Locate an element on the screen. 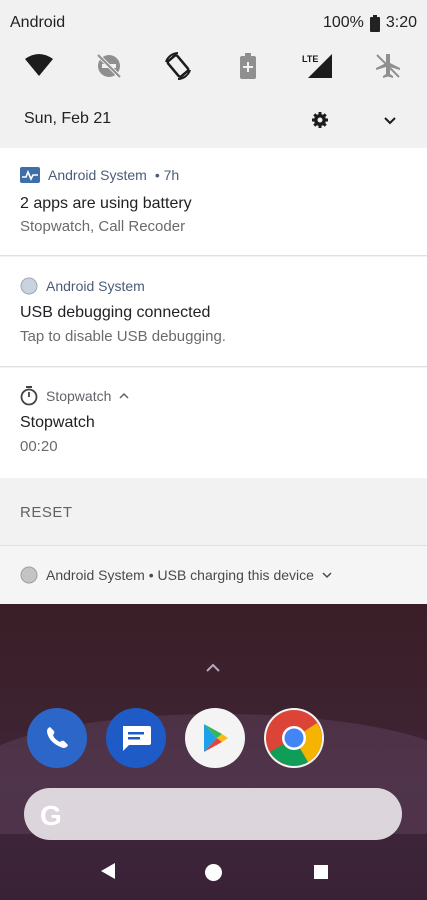 The width and height of the screenshot is (427, 900). notification-header: Stopwatch is located at coordinates (74, 396).